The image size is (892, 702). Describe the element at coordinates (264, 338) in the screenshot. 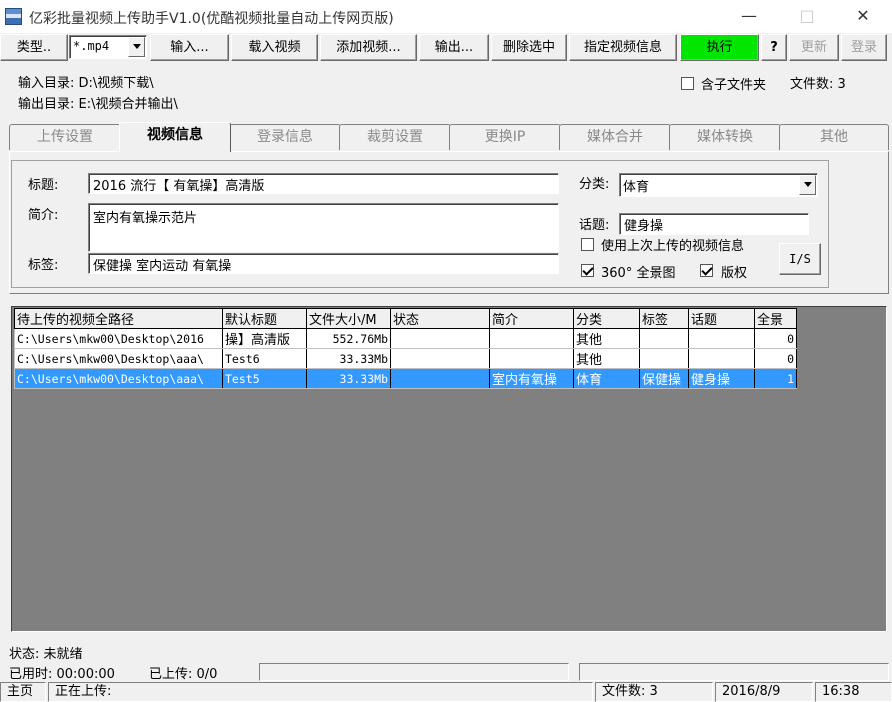

I see `cell-title: 操】高清版` at that location.